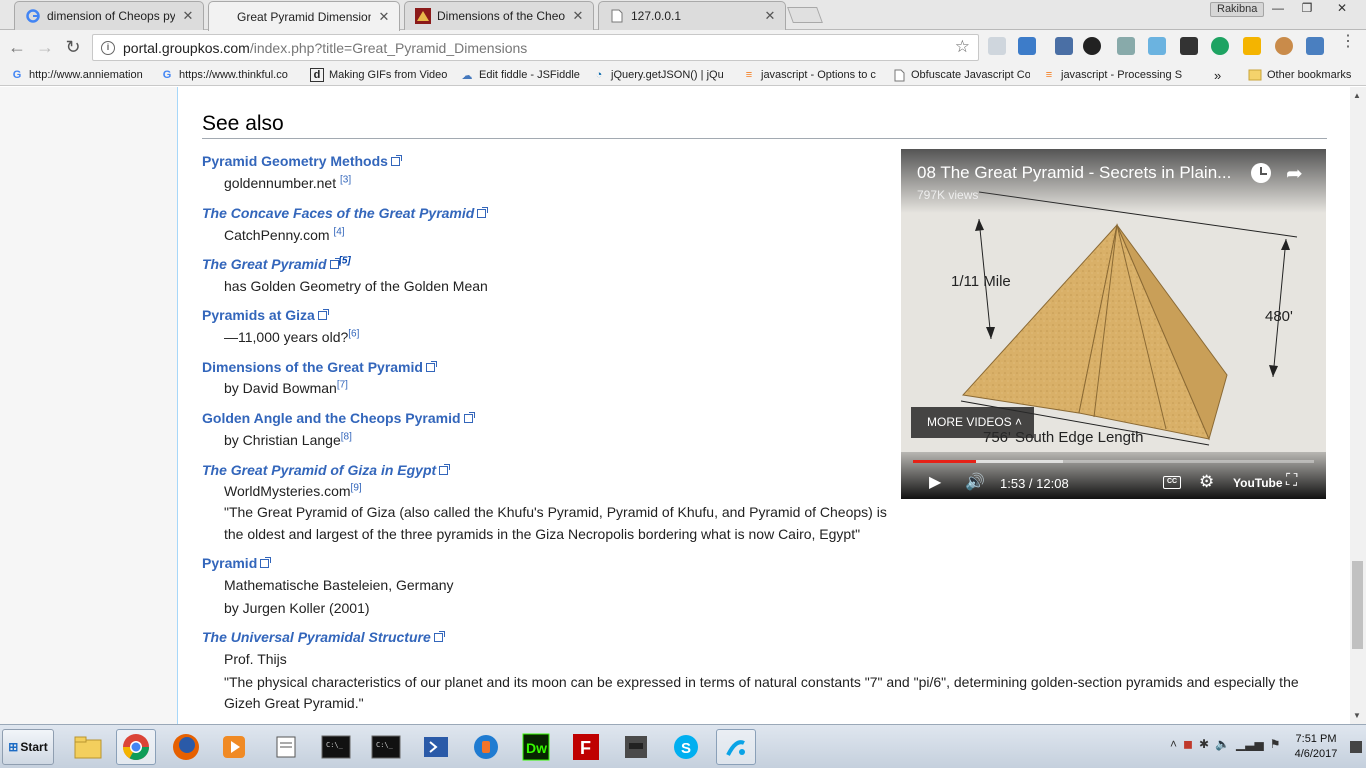 The height and width of the screenshot is (768, 1366). Describe the element at coordinates (1278, 9) in the screenshot. I see `minimize-button: —` at that location.